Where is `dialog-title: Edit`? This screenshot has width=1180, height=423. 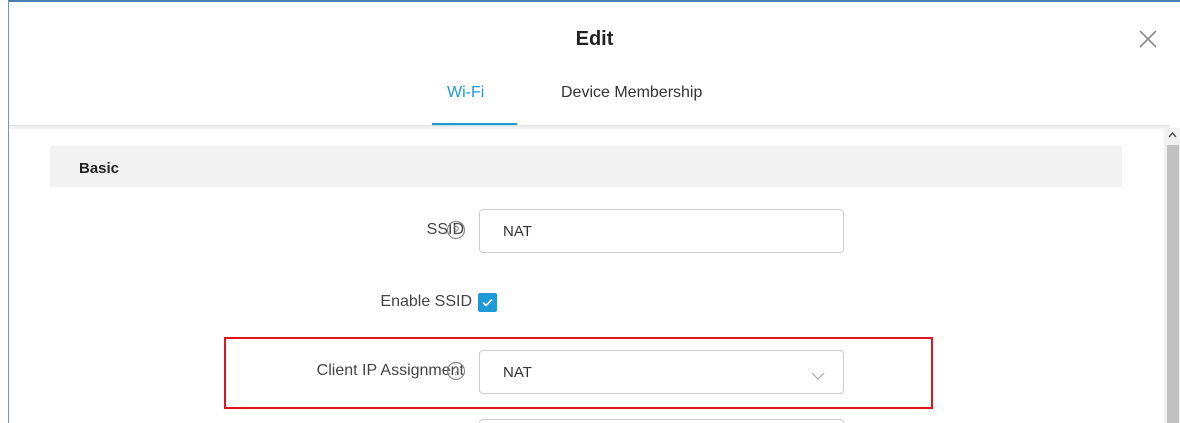
dialog-title: Edit is located at coordinates (594, 39).